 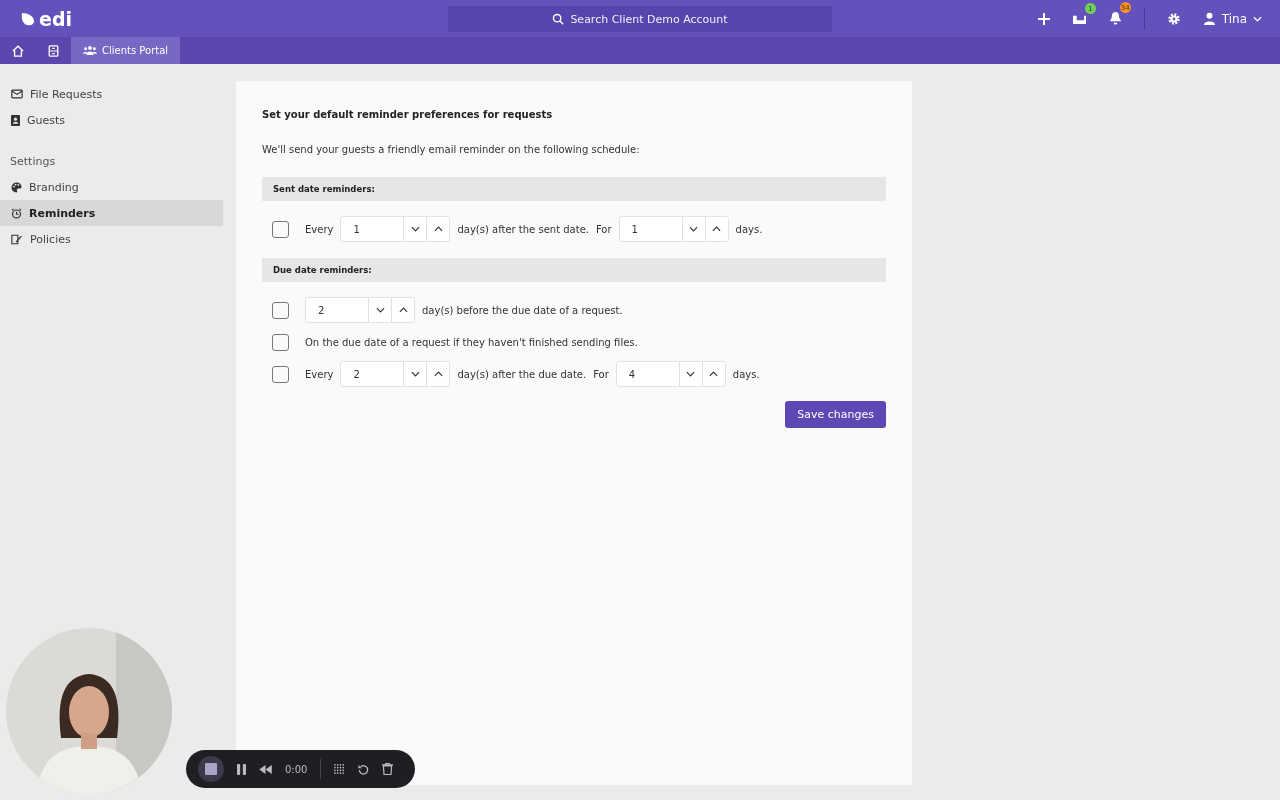 I want to click on intro-text: We'll send your guests a friendly email reminder on the following schedule:, so click(x=451, y=149).